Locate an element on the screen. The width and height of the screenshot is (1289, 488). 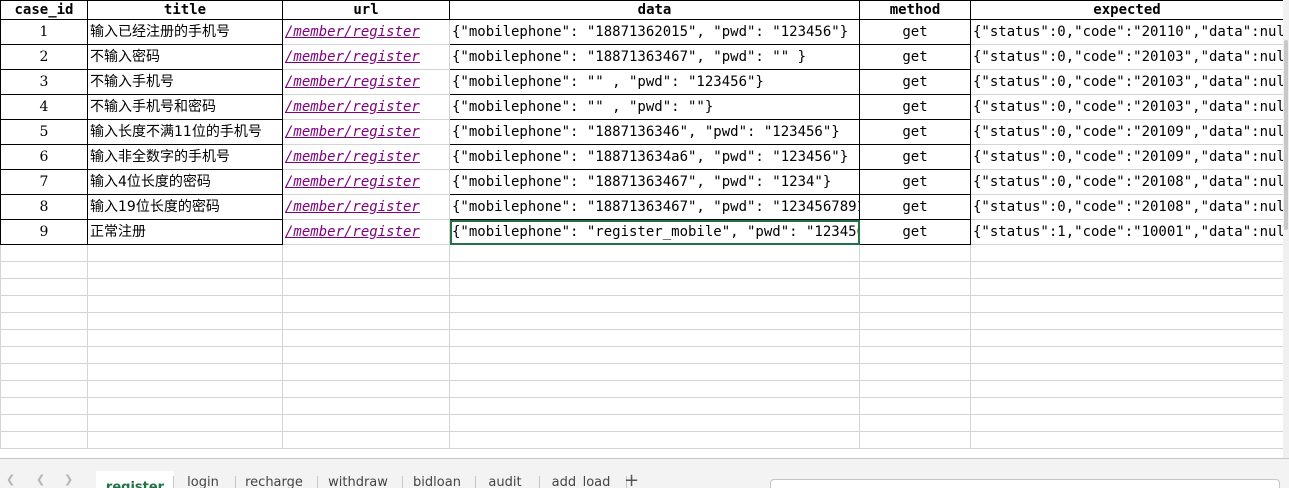
header-expected: expected is located at coordinates (1126, 10).